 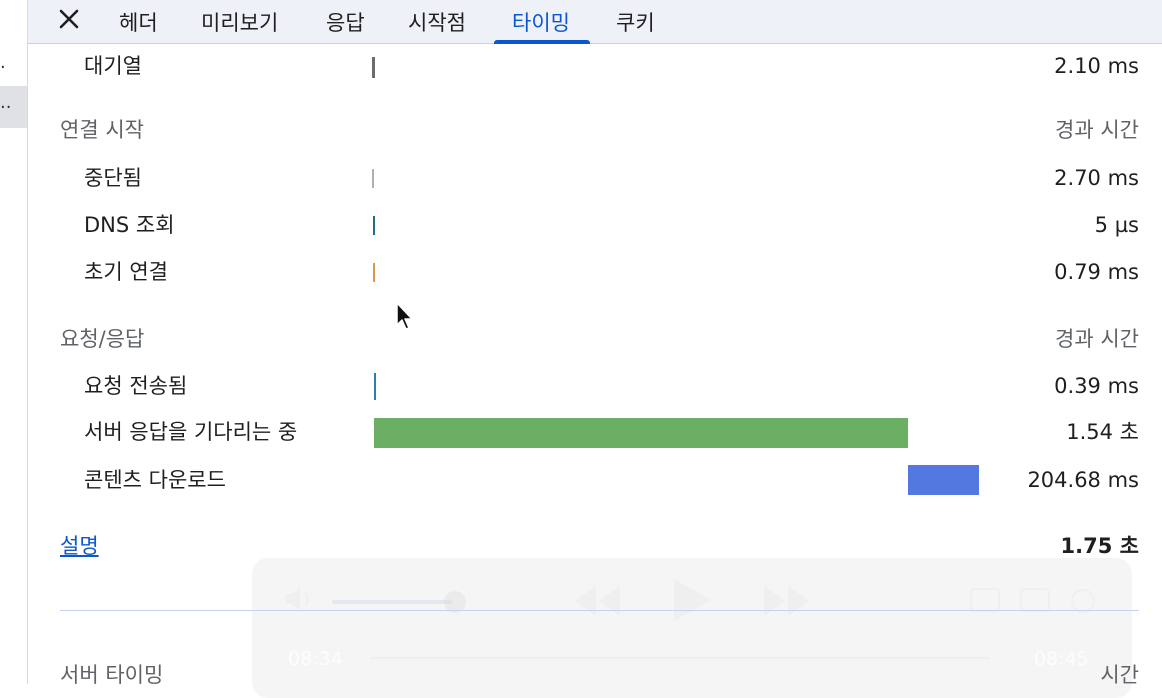 I want to click on timing-row-initial-connection: 초기 연결 0.79 ms, so click(x=581, y=272).